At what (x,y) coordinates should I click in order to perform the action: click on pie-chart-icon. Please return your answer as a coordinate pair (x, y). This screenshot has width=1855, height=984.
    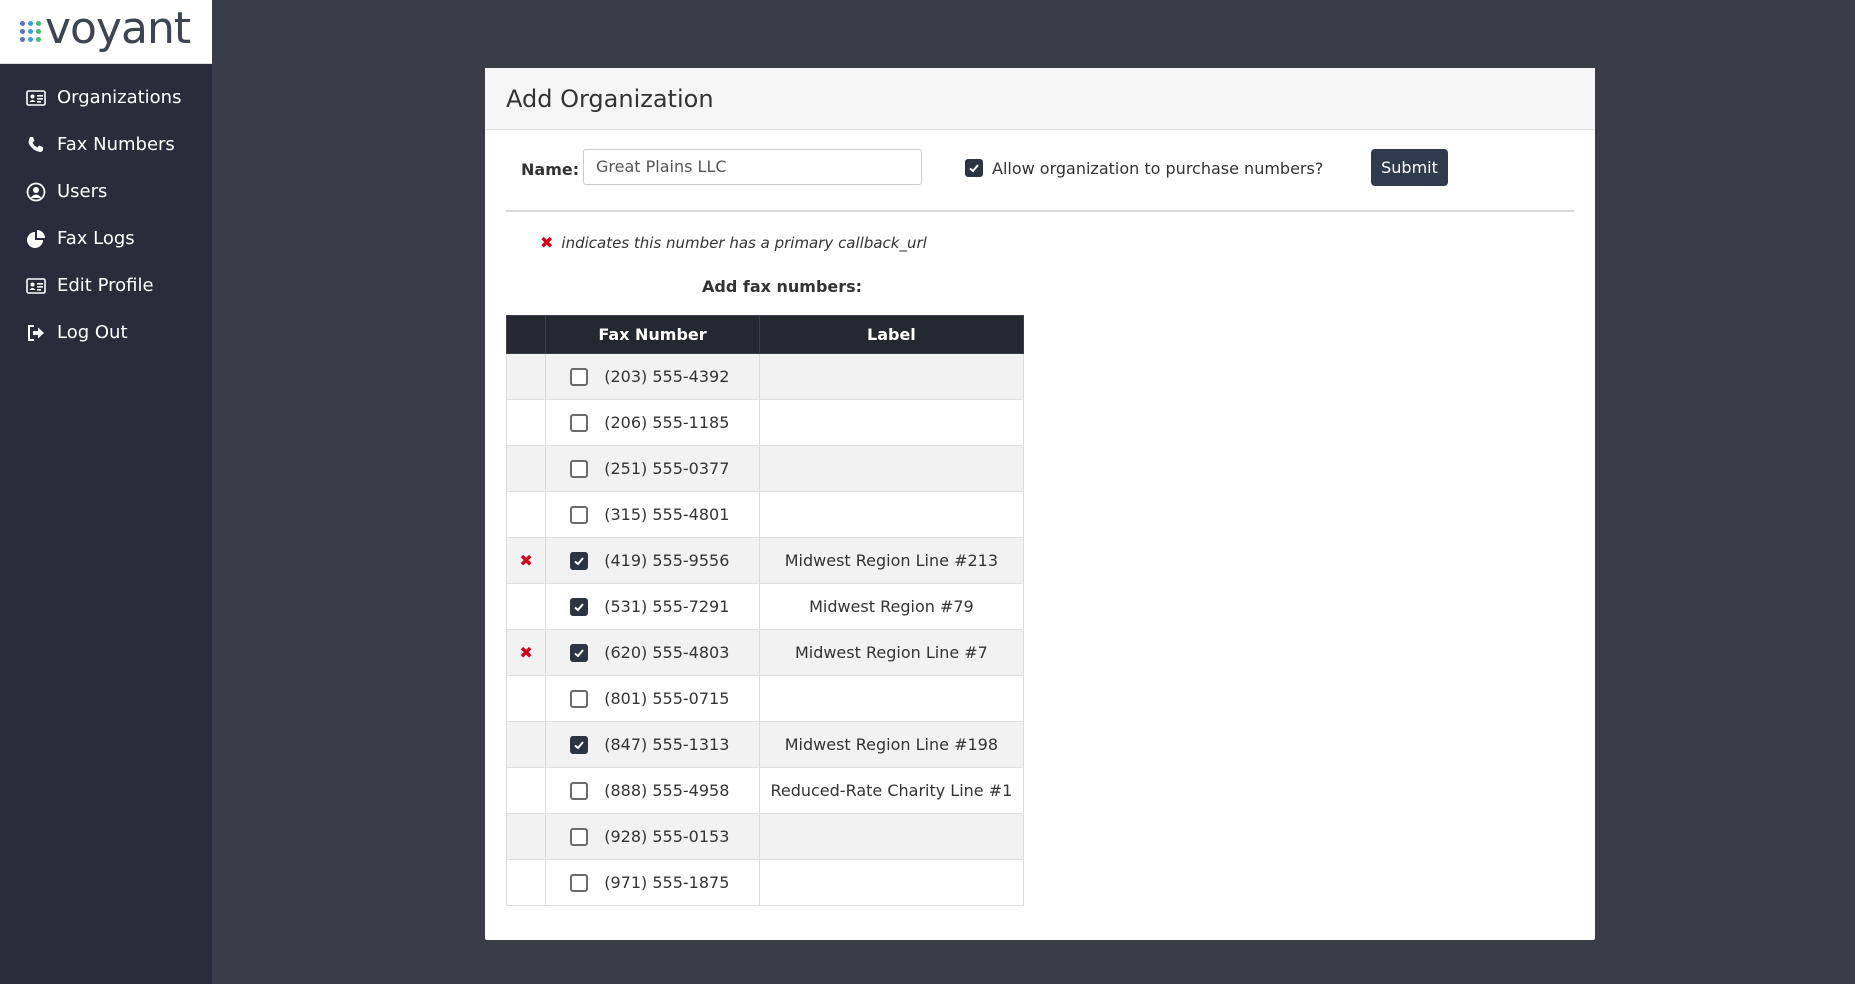
    Looking at the image, I should click on (36, 239).